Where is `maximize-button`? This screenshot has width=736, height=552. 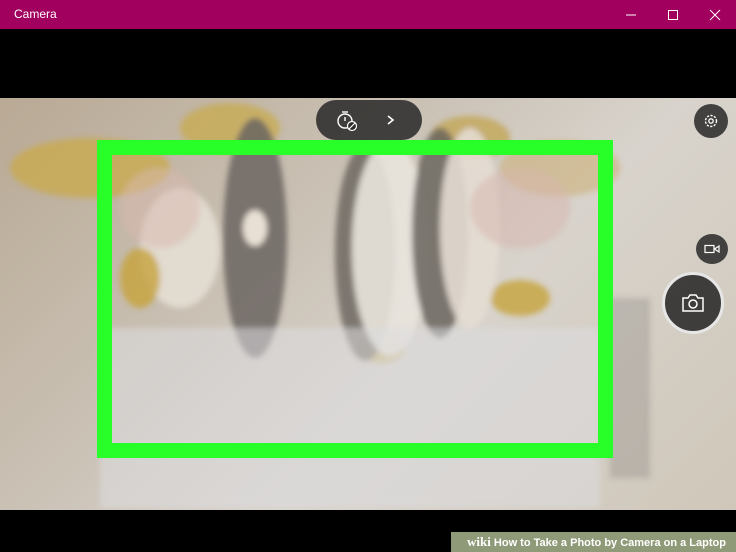
maximize-button is located at coordinates (673, 14).